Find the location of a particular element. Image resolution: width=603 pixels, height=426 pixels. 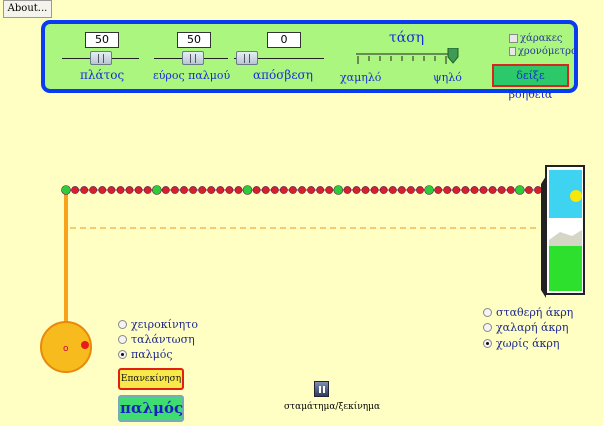

amplitude-value-field: 50 is located at coordinates (102, 40).